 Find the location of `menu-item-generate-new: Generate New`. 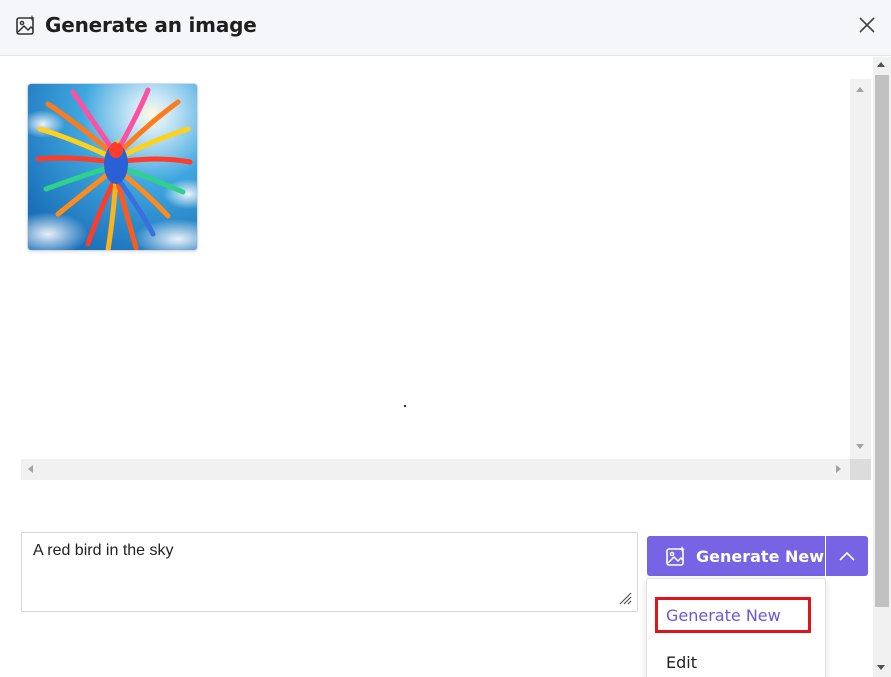

menu-item-generate-new: Generate New is located at coordinates (733, 615).